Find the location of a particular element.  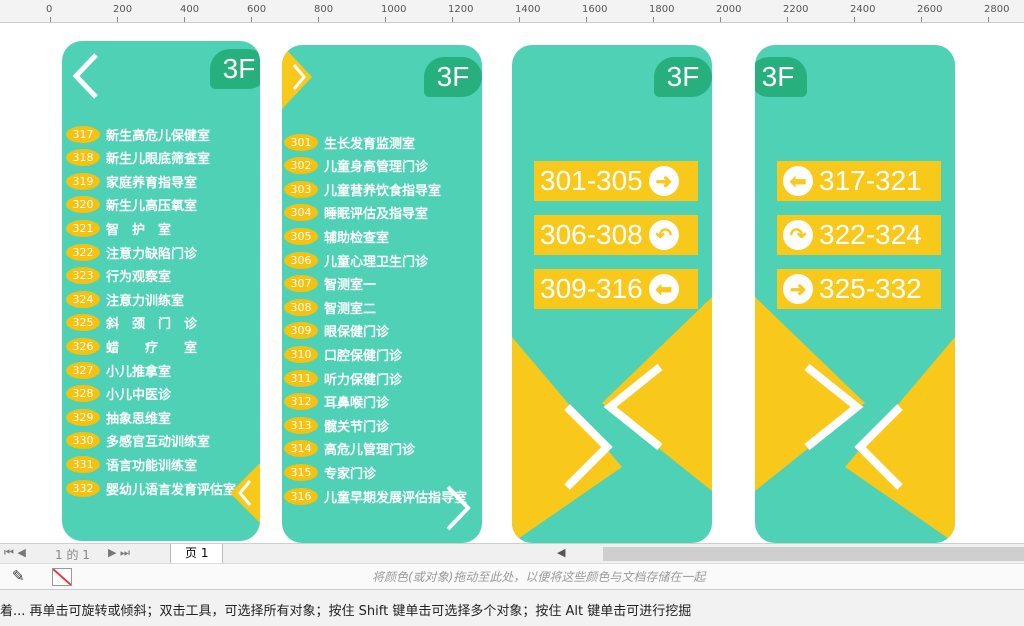

room-name: 智测室一 is located at coordinates (350, 286).